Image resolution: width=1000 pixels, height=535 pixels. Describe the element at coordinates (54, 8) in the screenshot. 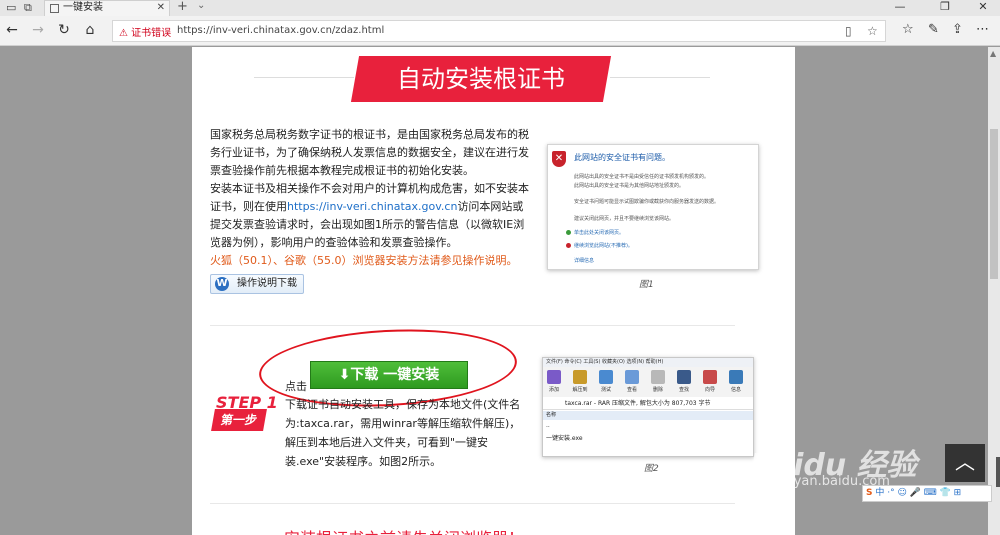

I see `page-icon` at that location.